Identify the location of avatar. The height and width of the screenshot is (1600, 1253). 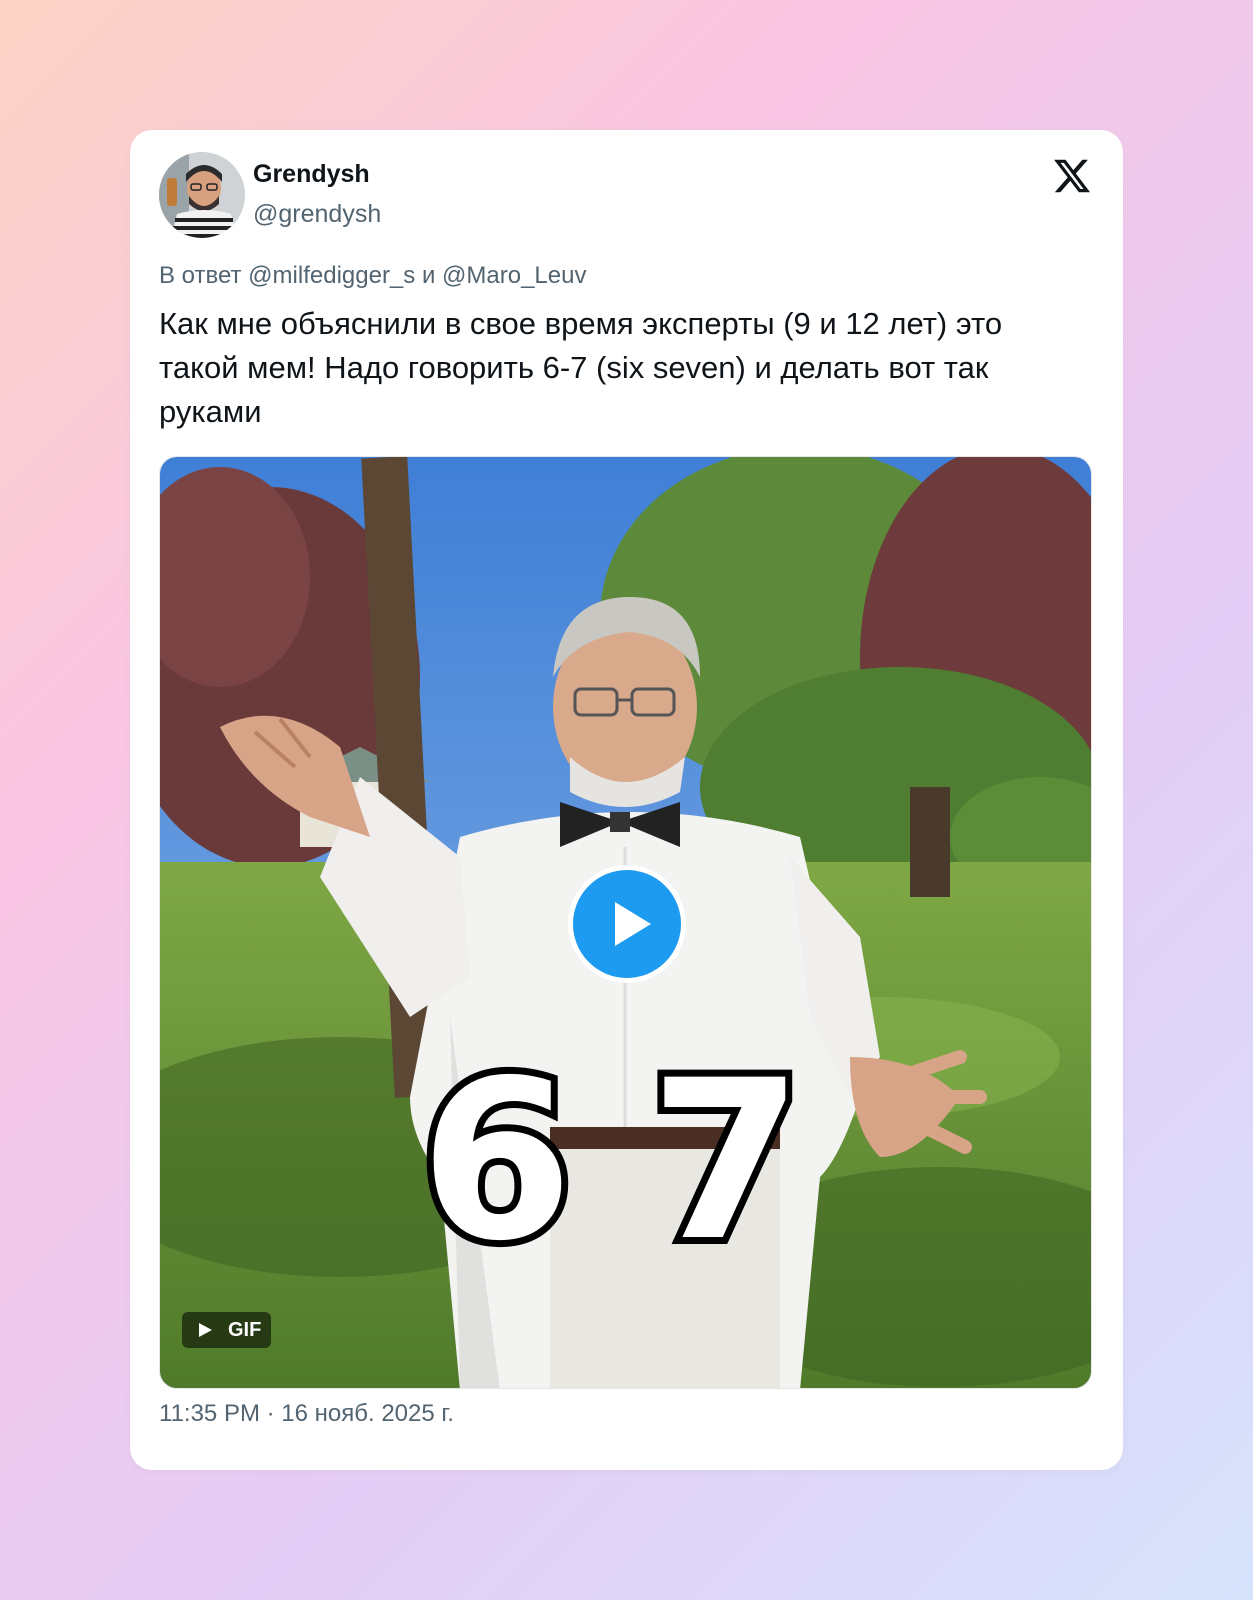
(202, 195).